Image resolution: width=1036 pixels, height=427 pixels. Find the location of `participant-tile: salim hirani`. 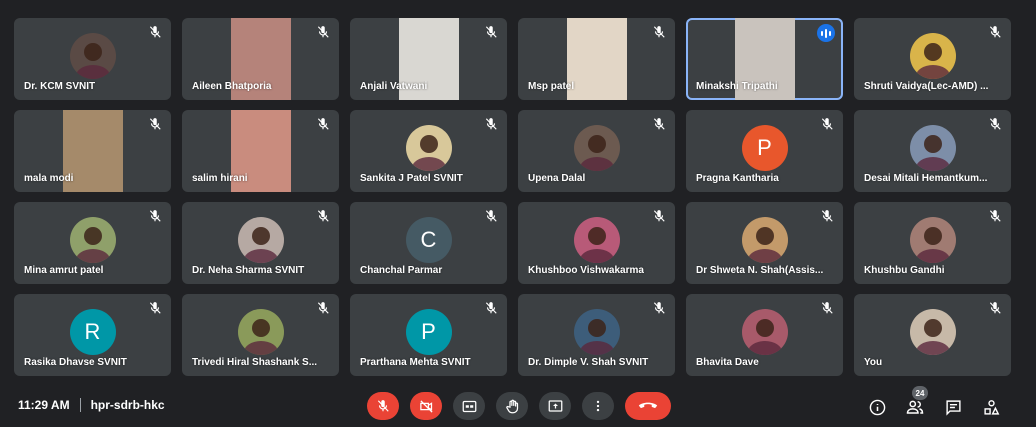

participant-tile: salim hirani is located at coordinates (260, 151).